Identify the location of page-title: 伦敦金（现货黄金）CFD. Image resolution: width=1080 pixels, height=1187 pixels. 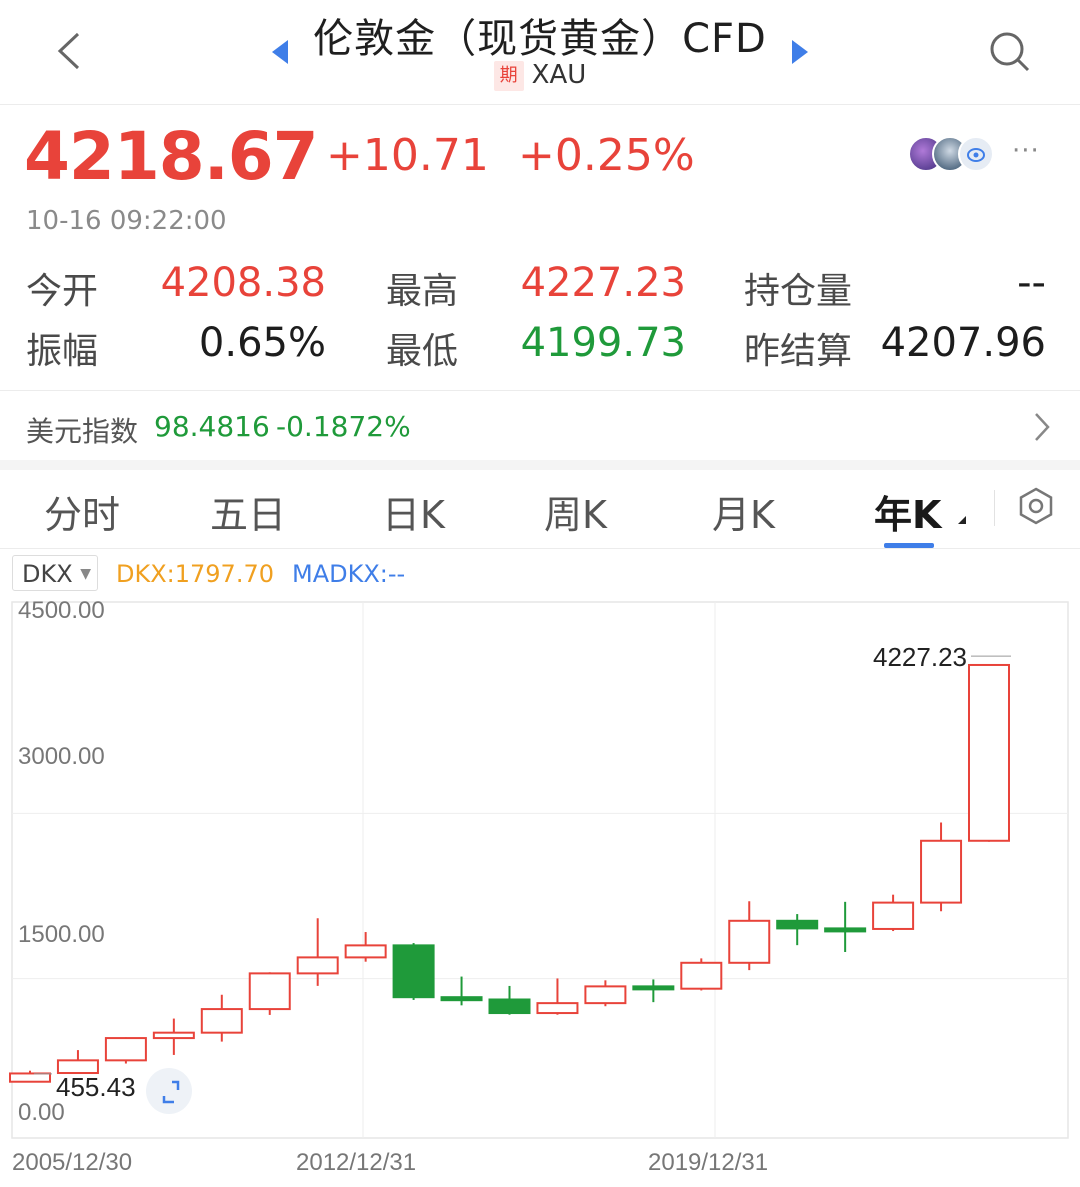
(540, 39).